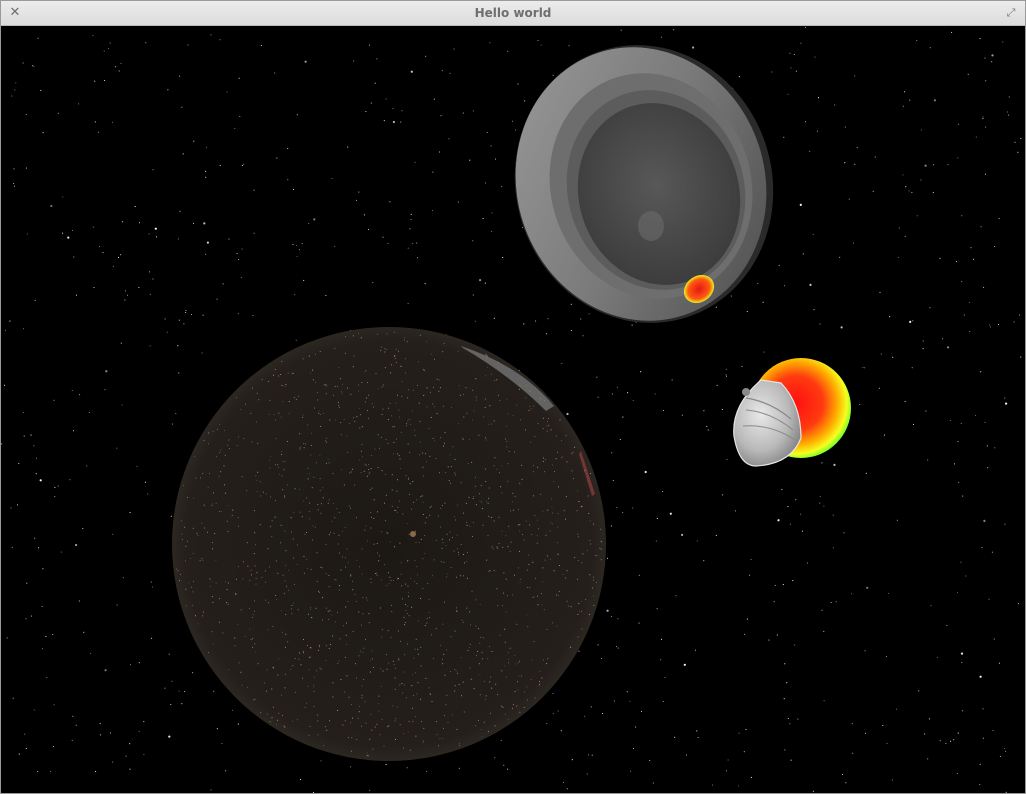 The height and width of the screenshot is (794, 1026). What do you see at coordinates (513, 13) in the screenshot?
I see `title-bar: ✕ Hello world ⤢` at bounding box center [513, 13].